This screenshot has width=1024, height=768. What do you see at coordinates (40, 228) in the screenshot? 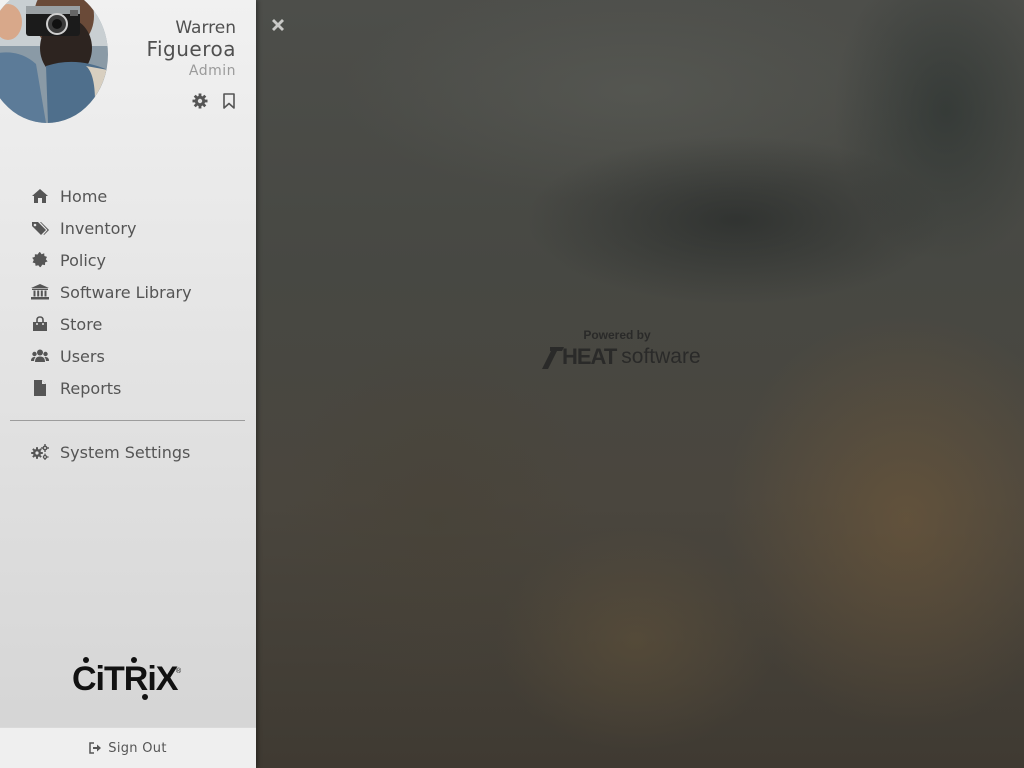
I see `tags-icon` at bounding box center [40, 228].